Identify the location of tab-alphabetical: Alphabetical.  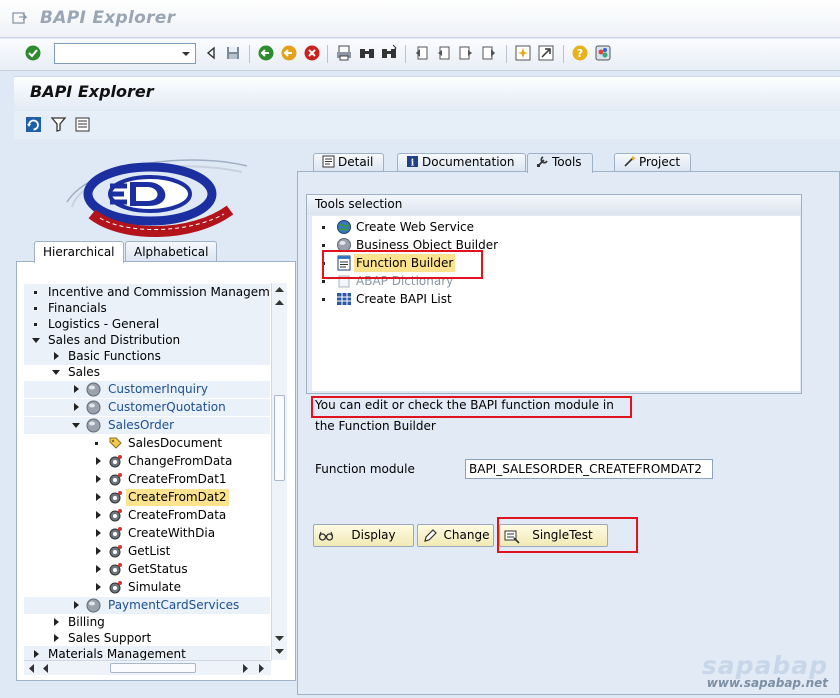
(171, 251).